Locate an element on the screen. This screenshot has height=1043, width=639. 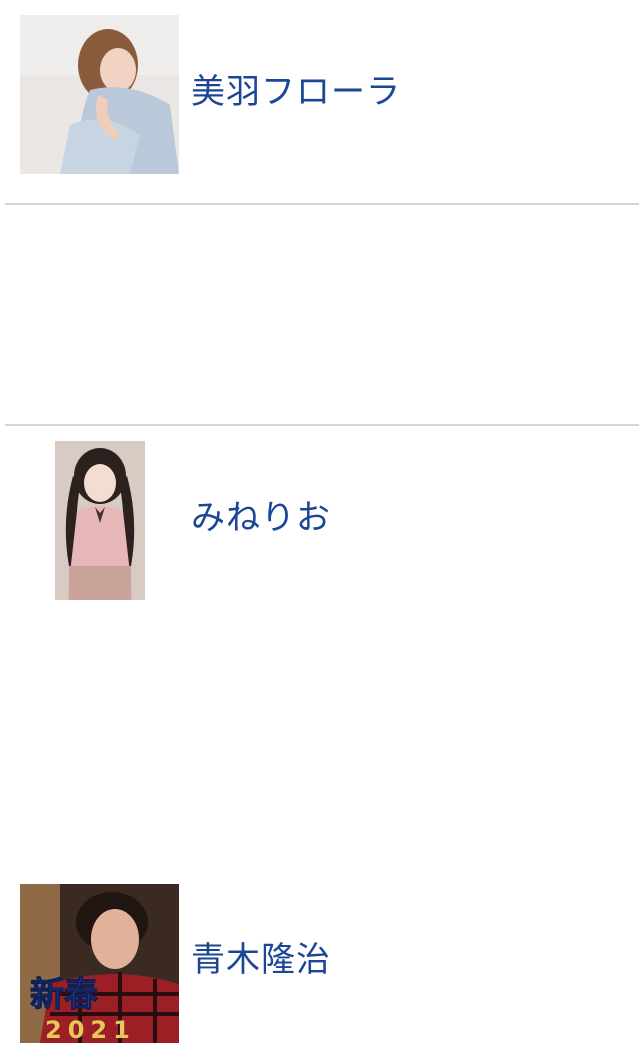
performer-name-link: 青木隆治 is located at coordinates (261, 960).